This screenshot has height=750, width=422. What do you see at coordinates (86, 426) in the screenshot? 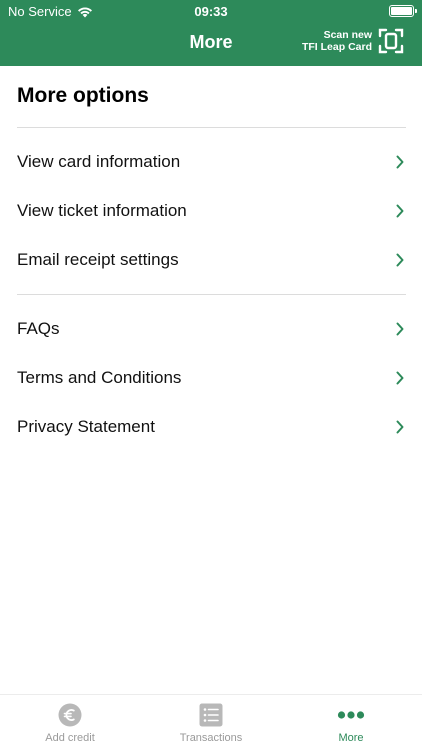
I see `list-item-label: Privacy Statement` at bounding box center [86, 426].